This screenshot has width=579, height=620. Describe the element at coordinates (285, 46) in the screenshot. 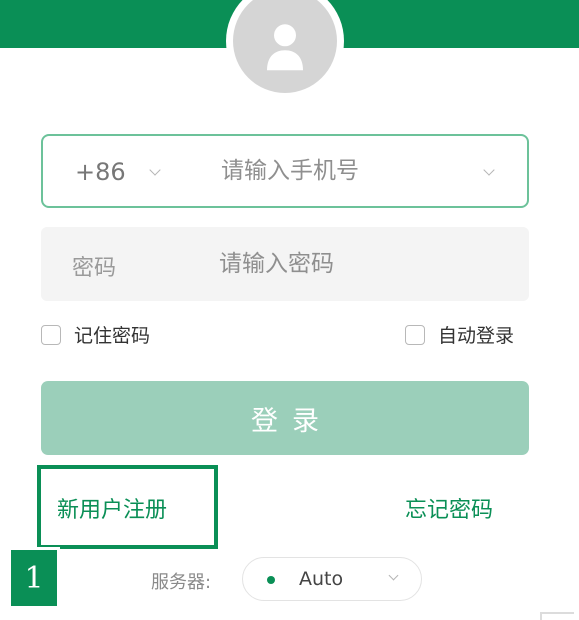

I see `user-icon` at that location.